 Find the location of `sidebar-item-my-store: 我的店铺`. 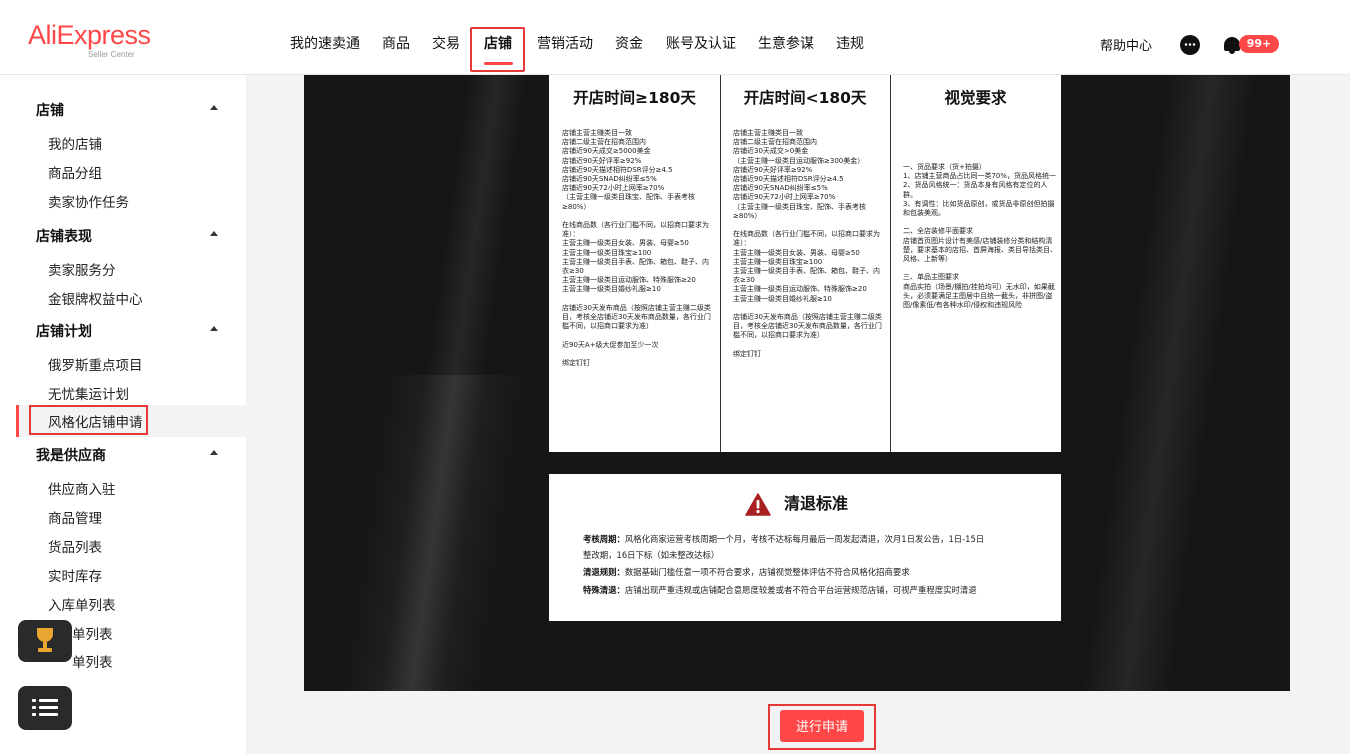

sidebar-item-my-store: 我的店铺 is located at coordinates (75, 143).